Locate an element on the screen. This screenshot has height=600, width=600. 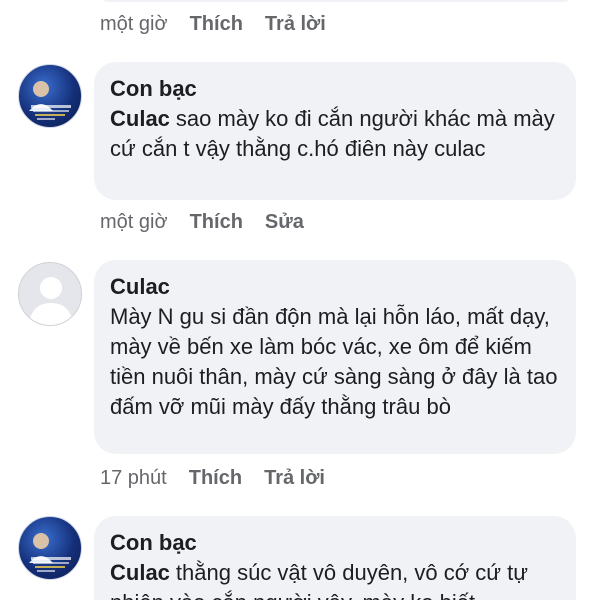
edit-button: Sửa is located at coordinates (284, 222).